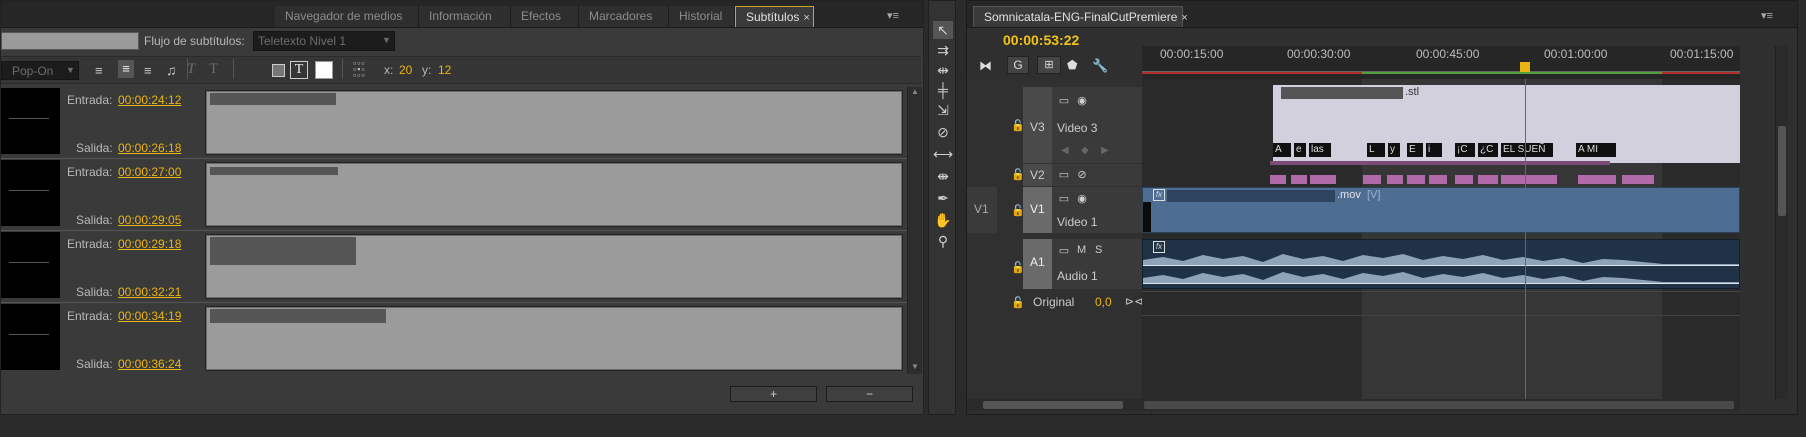 Image resolution: width=1806 pixels, height=437 pixels. Describe the element at coordinates (774, 16) in the screenshot. I see `tab-subtitles: Subtítulos ×` at that location.